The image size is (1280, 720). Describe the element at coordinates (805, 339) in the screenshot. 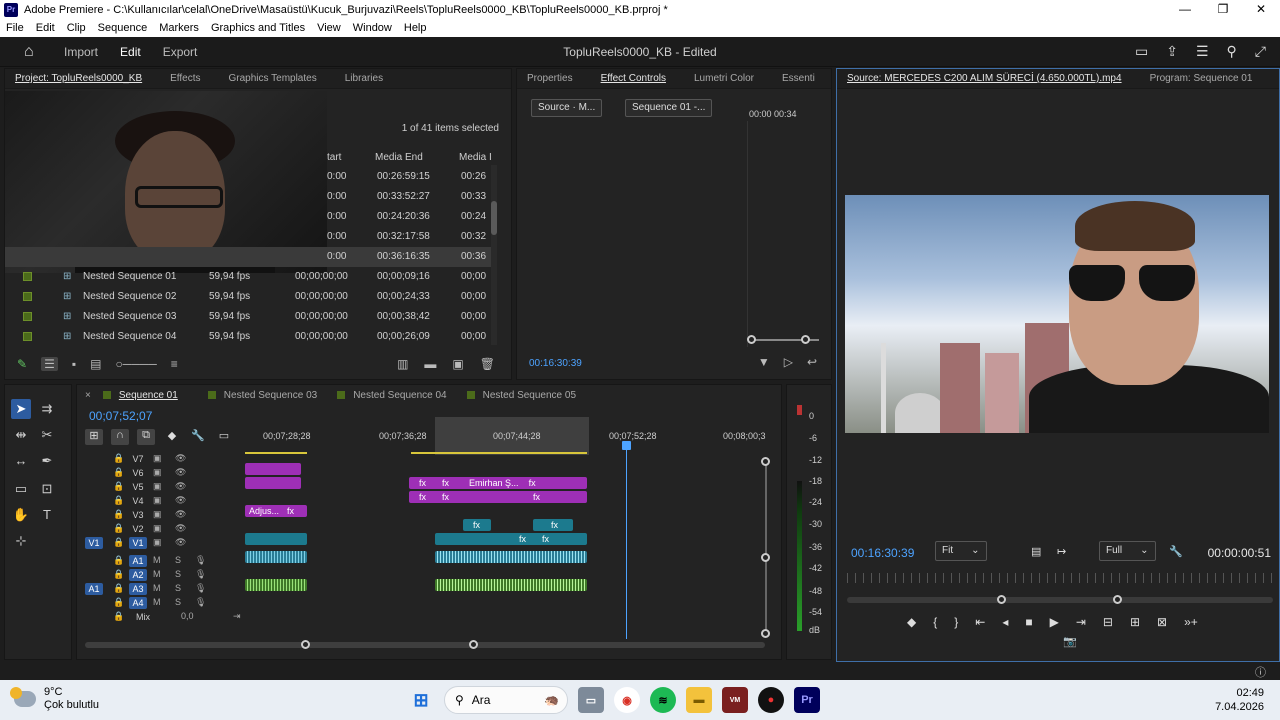

I see `ec-zoom-handle-right` at that location.